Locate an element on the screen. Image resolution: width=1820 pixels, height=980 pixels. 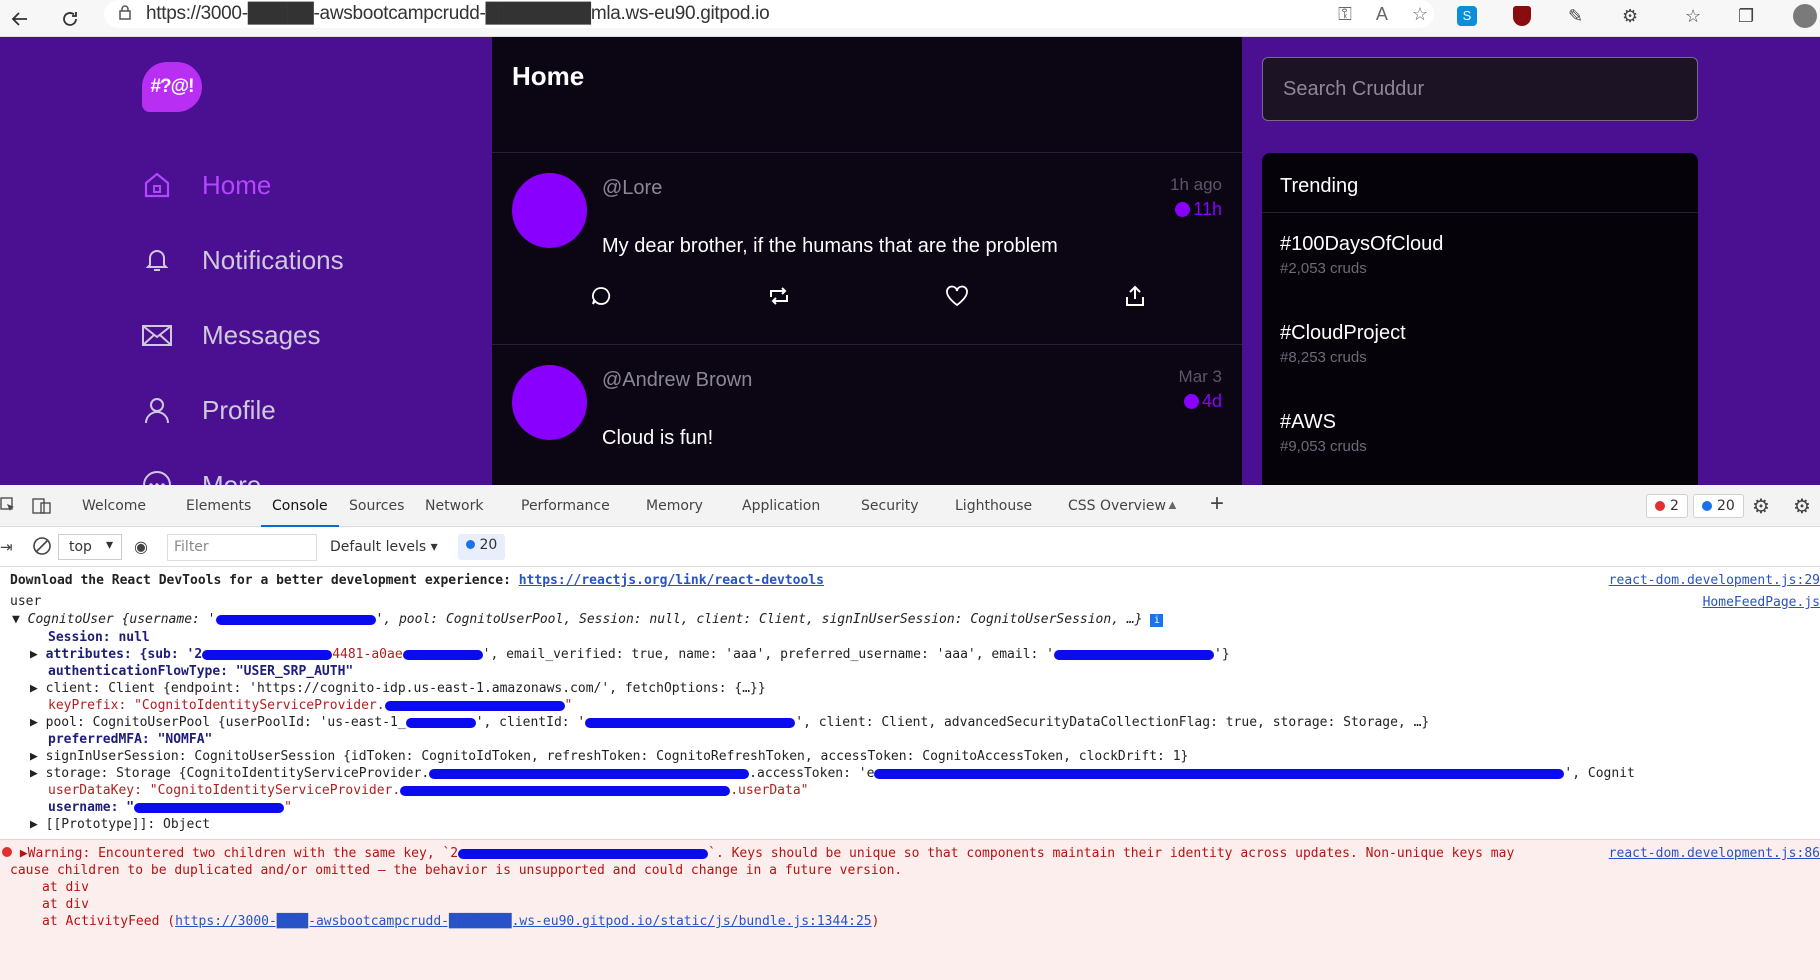
settings-gear-icon: ⚙ is located at coordinates (1761, 506).